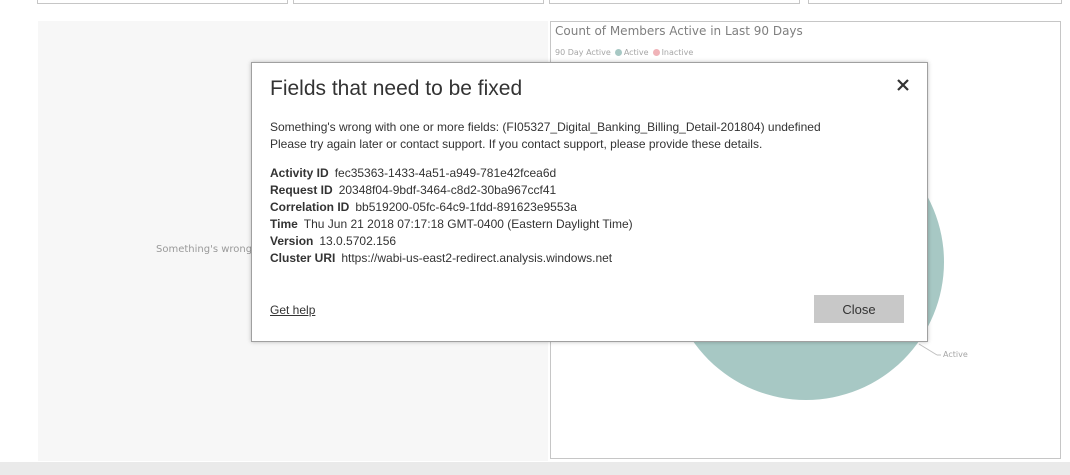 The height and width of the screenshot is (475, 1070). Describe the element at coordinates (903, 85) in the screenshot. I see `close-icon` at that location.